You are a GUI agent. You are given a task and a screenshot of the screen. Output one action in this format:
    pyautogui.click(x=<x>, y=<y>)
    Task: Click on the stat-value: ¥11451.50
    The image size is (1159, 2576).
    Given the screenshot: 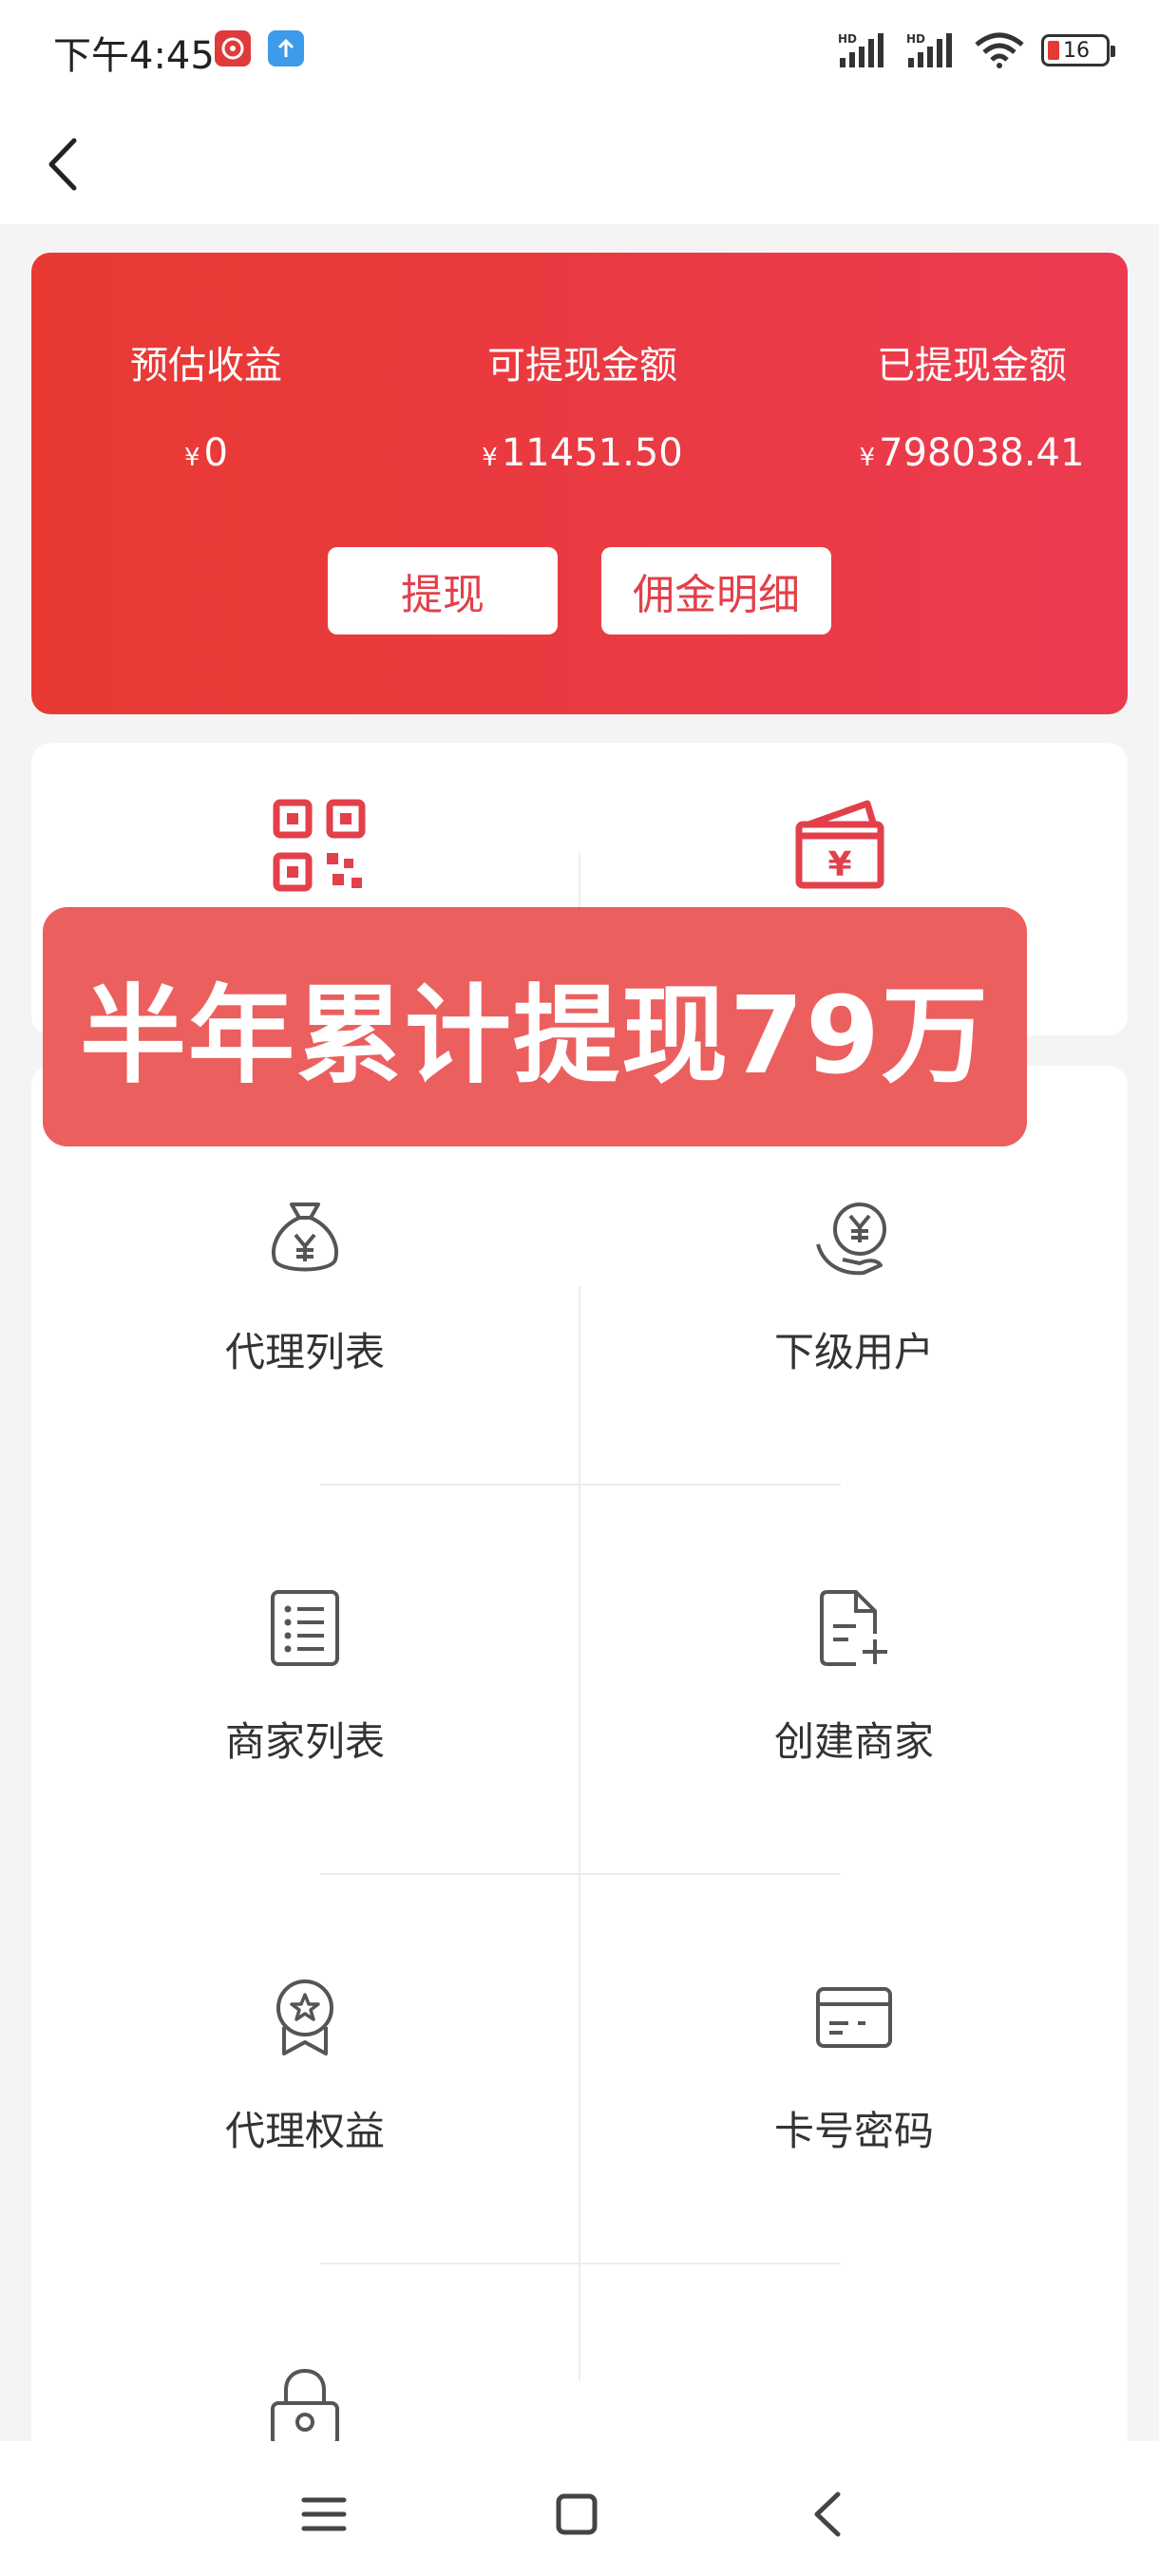 What is the action you would take?
    pyautogui.click(x=582, y=453)
    